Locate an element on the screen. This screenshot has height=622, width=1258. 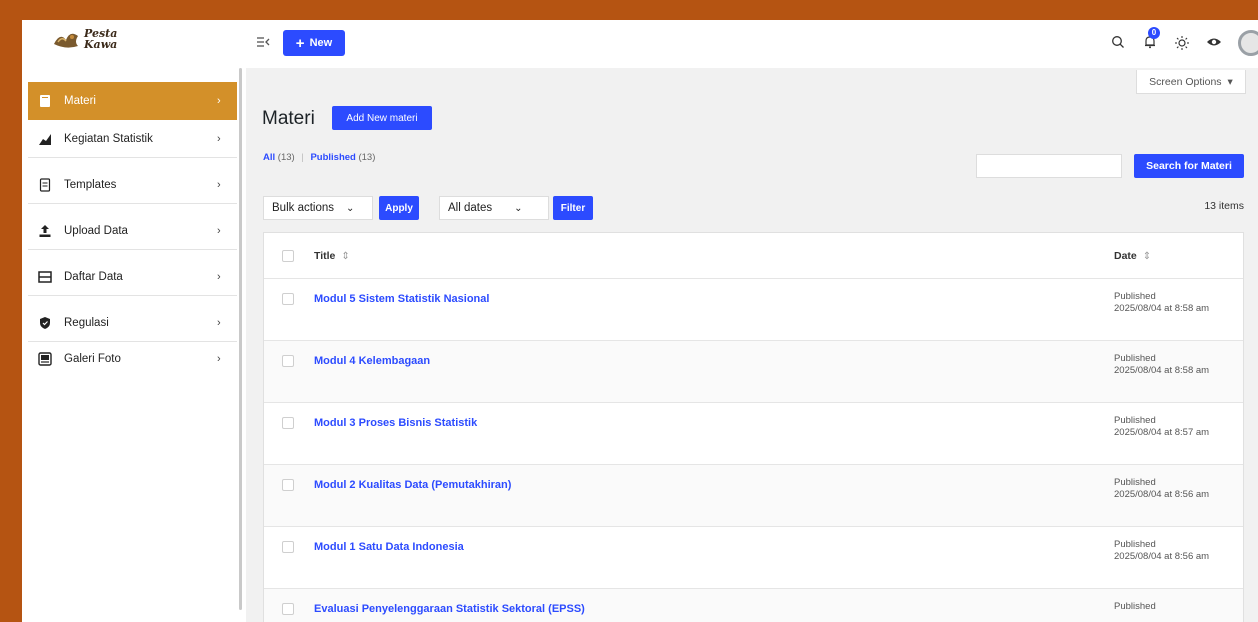
upload-icon is located at coordinates (45, 231).